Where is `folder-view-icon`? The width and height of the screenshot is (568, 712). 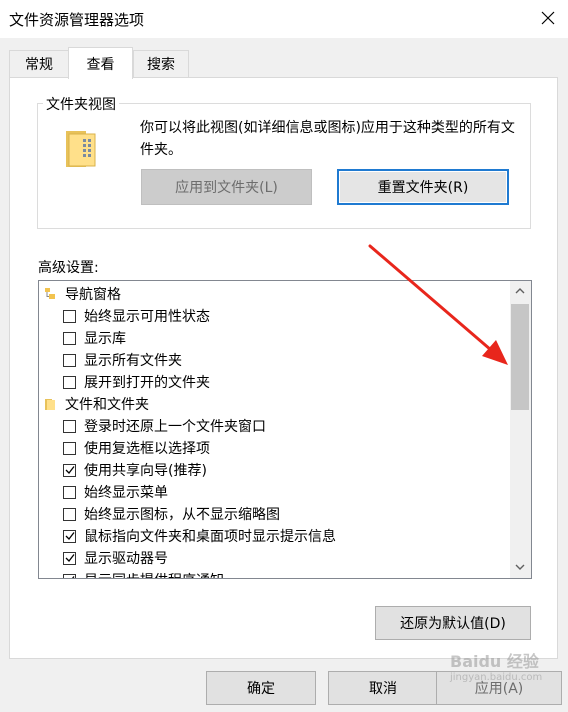 folder-view-icon is located at coordinates (81, 151).